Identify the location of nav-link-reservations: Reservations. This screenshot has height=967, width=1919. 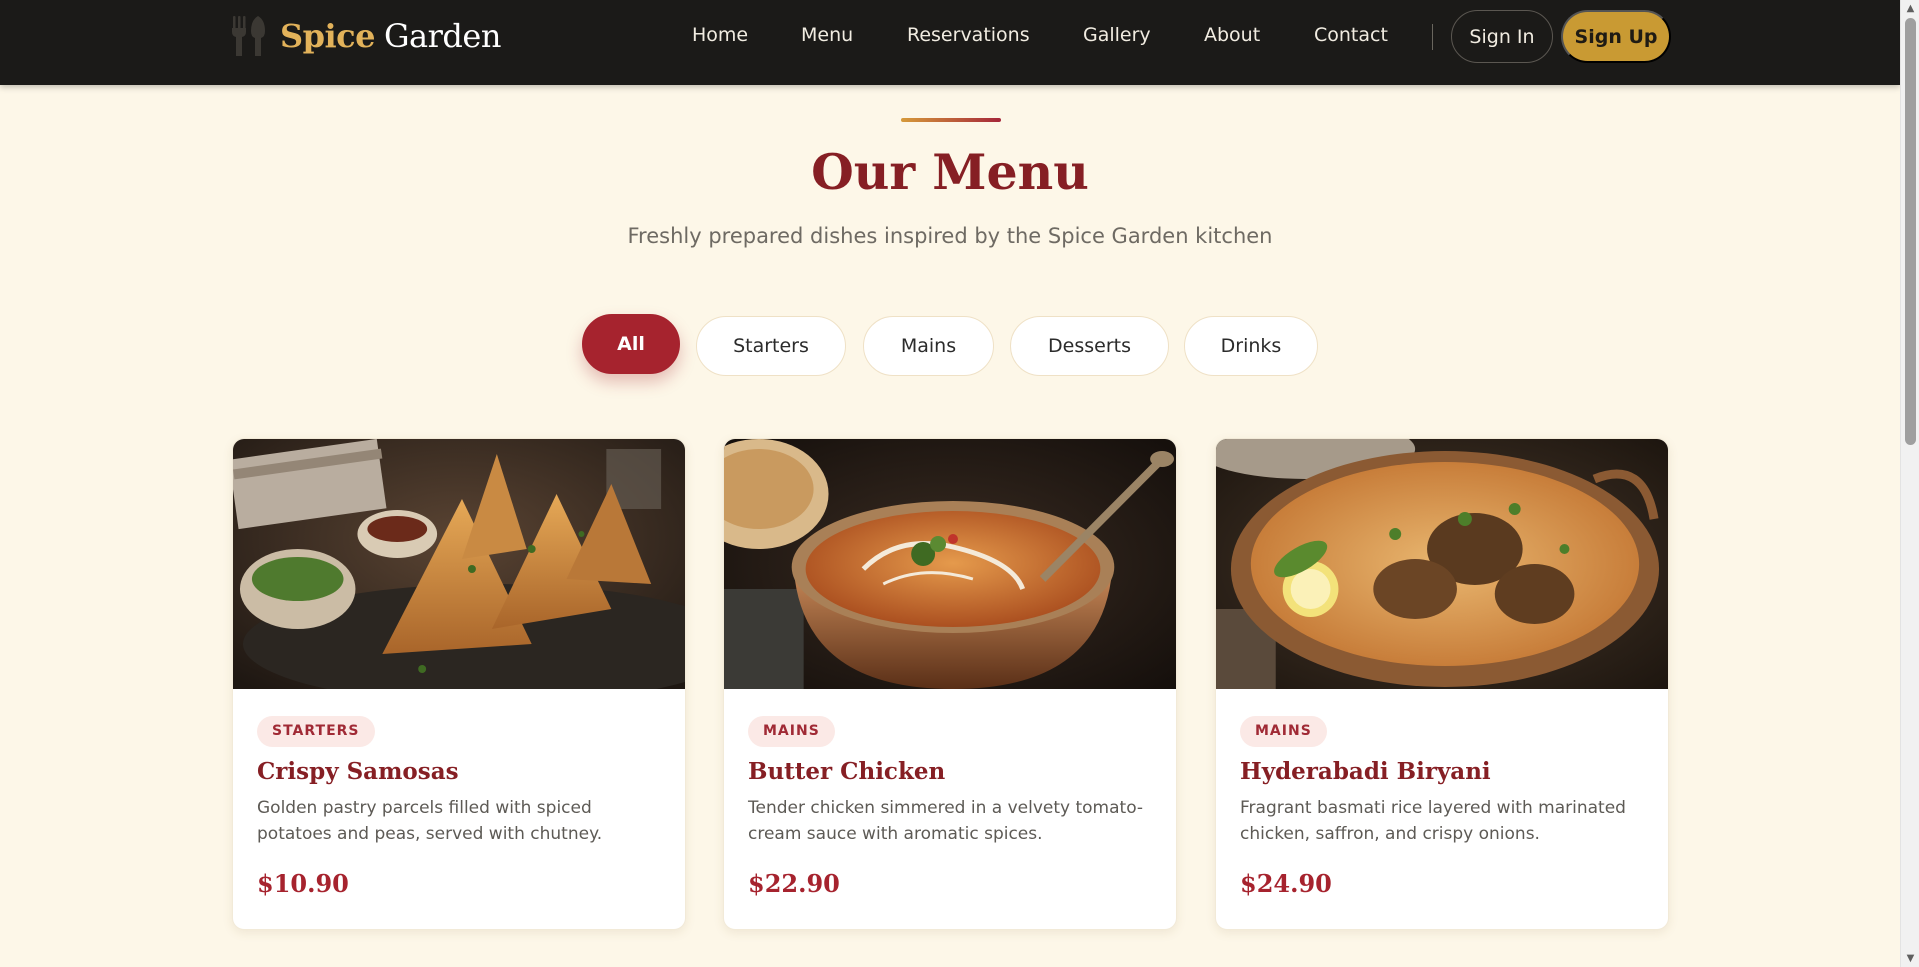
(968, 35).